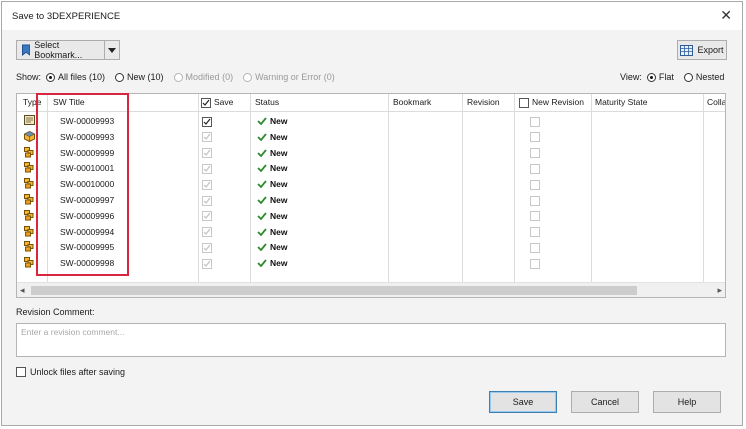  What do you see at coordinates (145, 77) in the screenshot?
I see `radio-new-label: New (10)` at bounding box center [145, 77].